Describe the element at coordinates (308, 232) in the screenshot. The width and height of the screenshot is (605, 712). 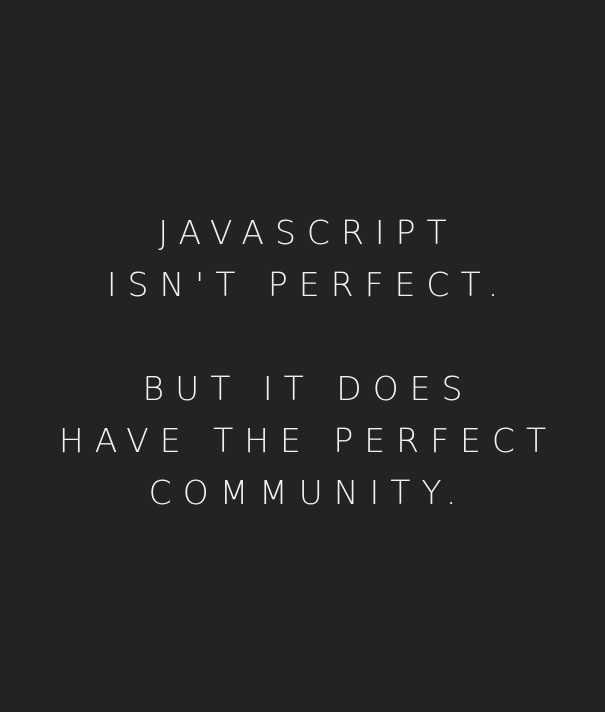
I see `quote-line-javascript: JAVASCRIPT` at that location.